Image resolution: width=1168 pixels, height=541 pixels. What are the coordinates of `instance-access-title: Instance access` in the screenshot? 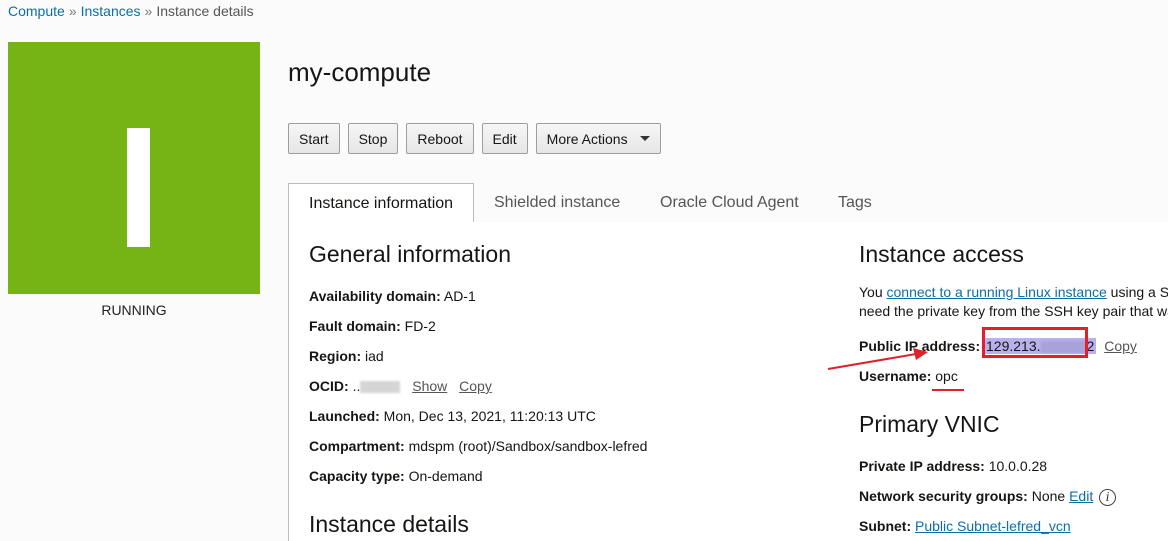 It's located at (941, 254).